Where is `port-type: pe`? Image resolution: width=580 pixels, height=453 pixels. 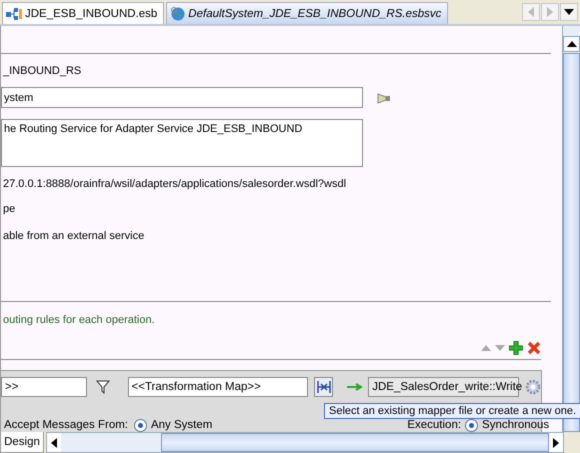 port-type: pe is located at coordinates (9, 209).